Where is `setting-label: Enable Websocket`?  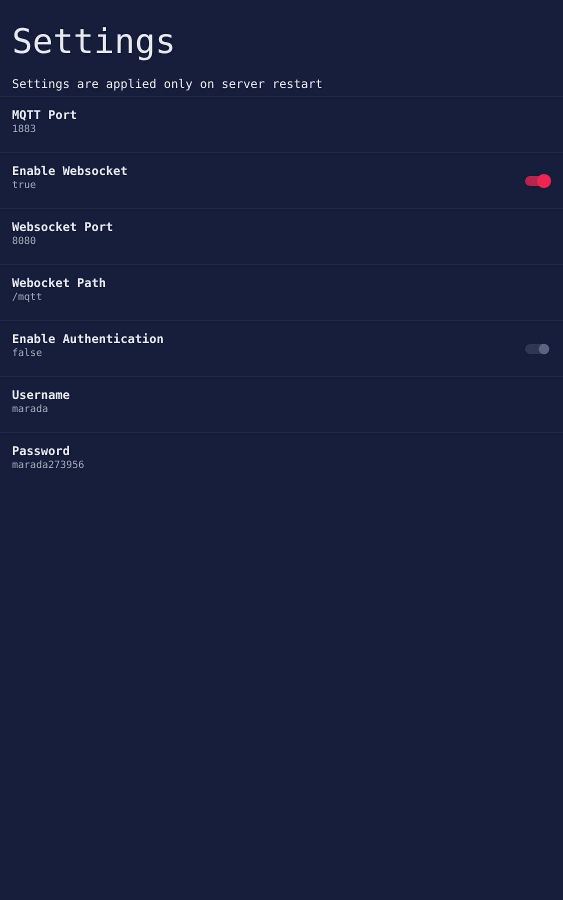
setting-label: Enable Websocket is located at coordinates (70, 170).